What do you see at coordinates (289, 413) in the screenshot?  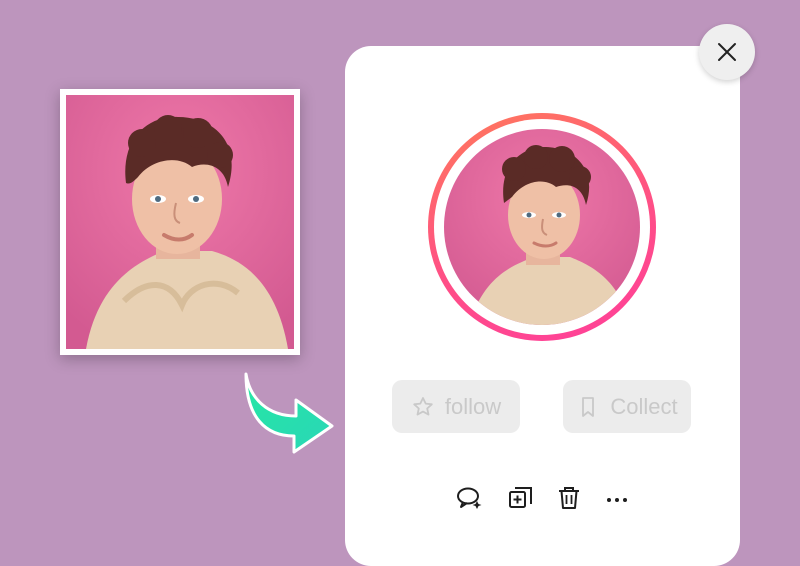 I see `transform-arrow-icon` at bounding box center [289, 413].